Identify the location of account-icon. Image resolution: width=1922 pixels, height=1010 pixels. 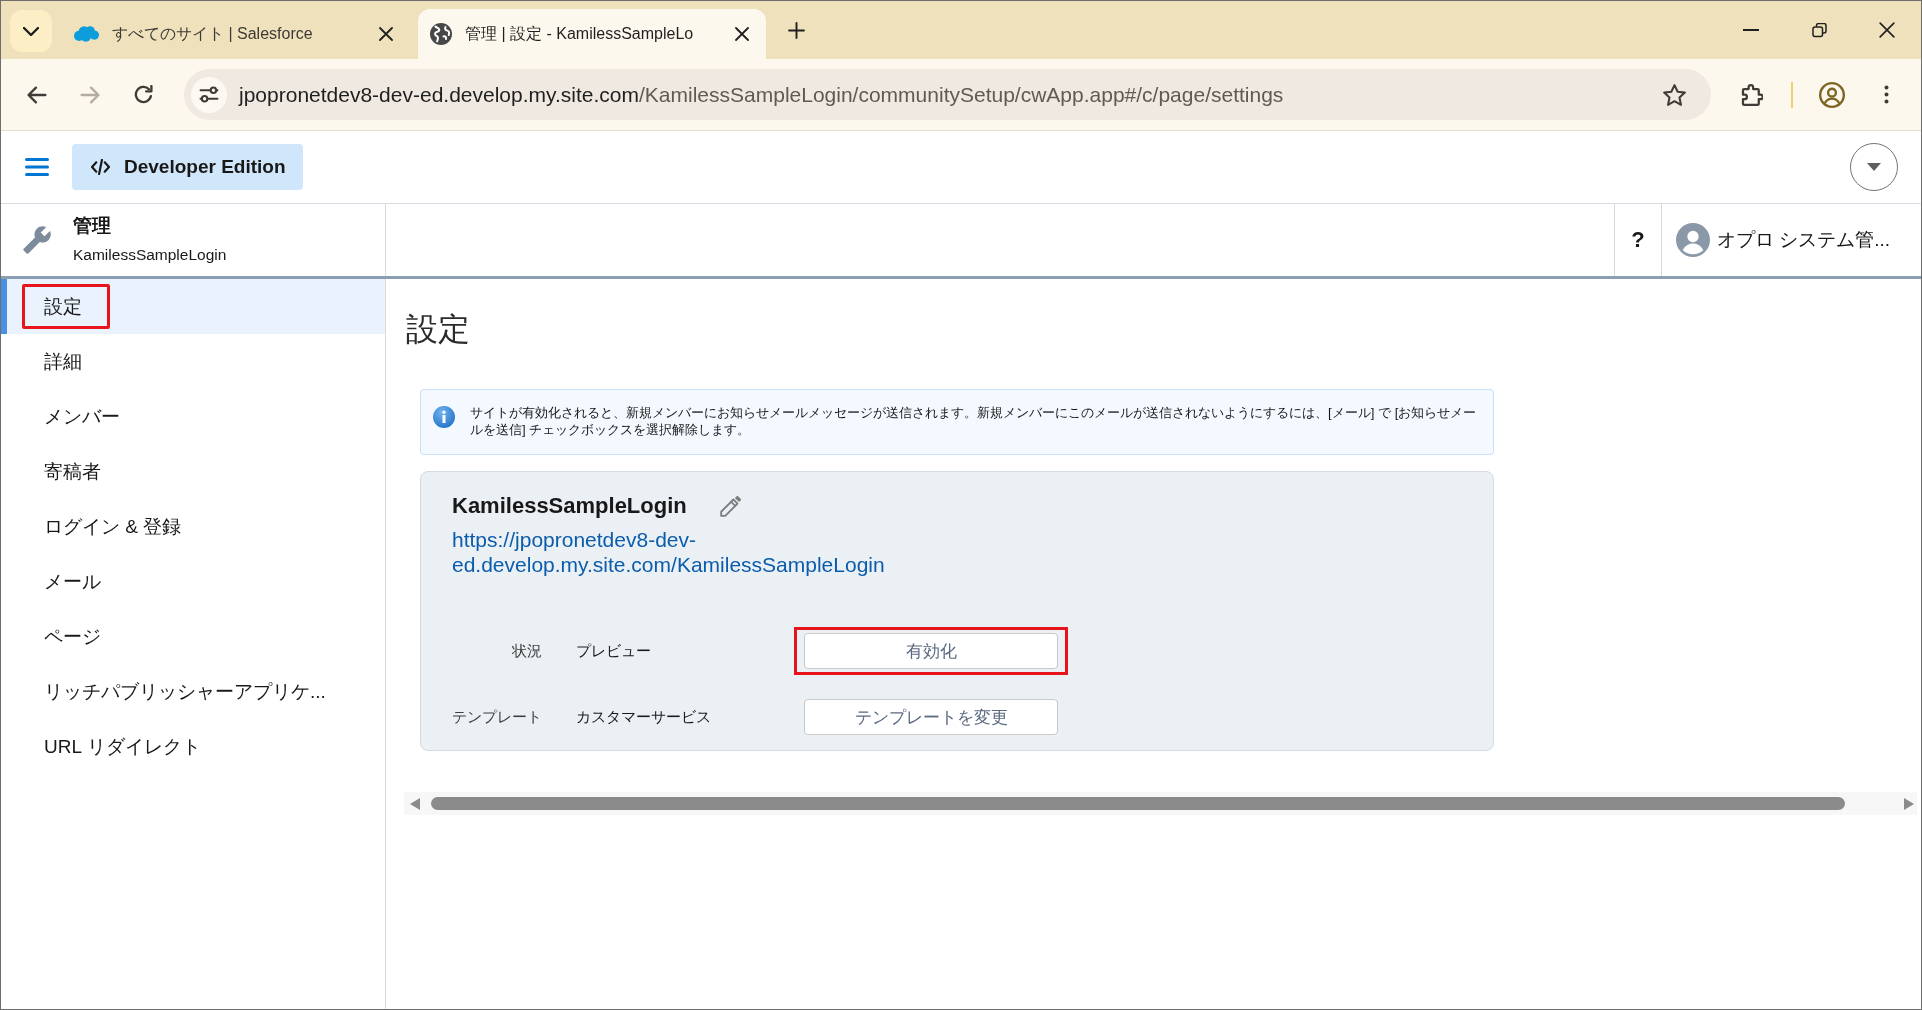
(1832, 94).